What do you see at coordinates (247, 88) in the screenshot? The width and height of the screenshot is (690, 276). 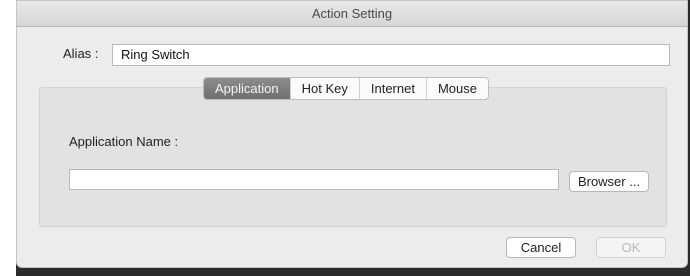 I see `tab-application: Application` at bounding box center [247, 88].